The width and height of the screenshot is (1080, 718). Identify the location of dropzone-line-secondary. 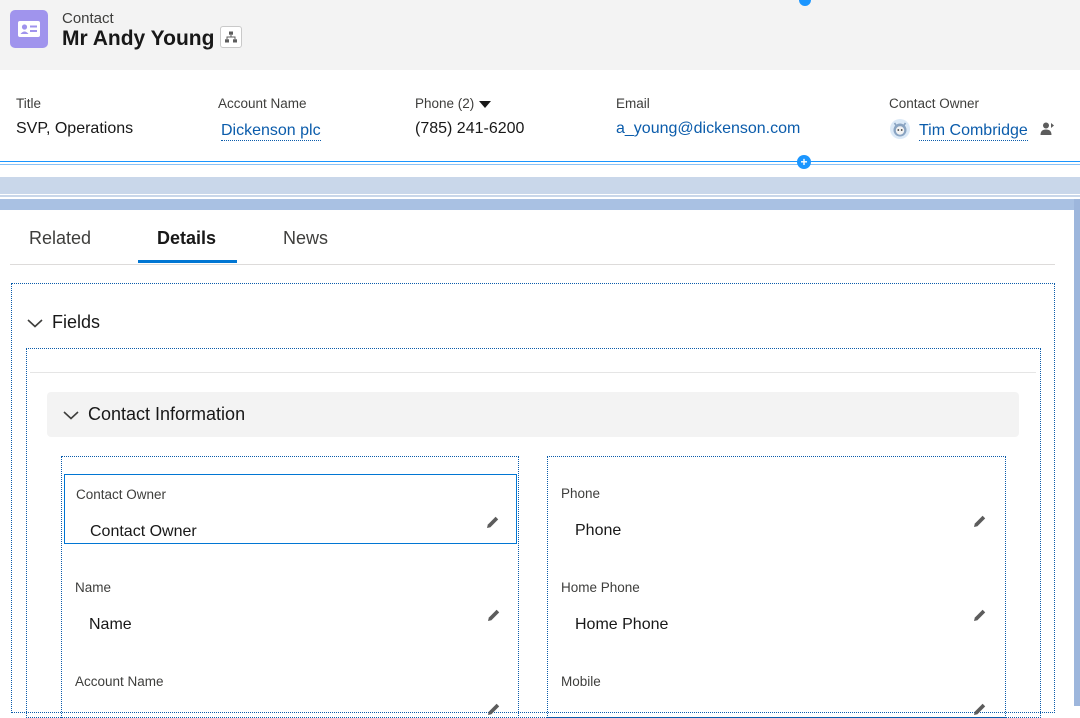
(540, 164).